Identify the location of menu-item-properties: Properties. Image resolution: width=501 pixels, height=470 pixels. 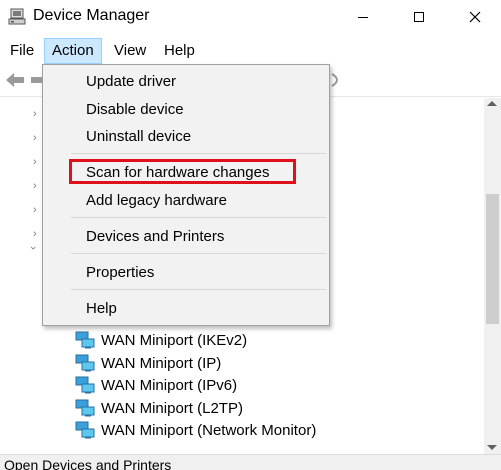
(120, 273).